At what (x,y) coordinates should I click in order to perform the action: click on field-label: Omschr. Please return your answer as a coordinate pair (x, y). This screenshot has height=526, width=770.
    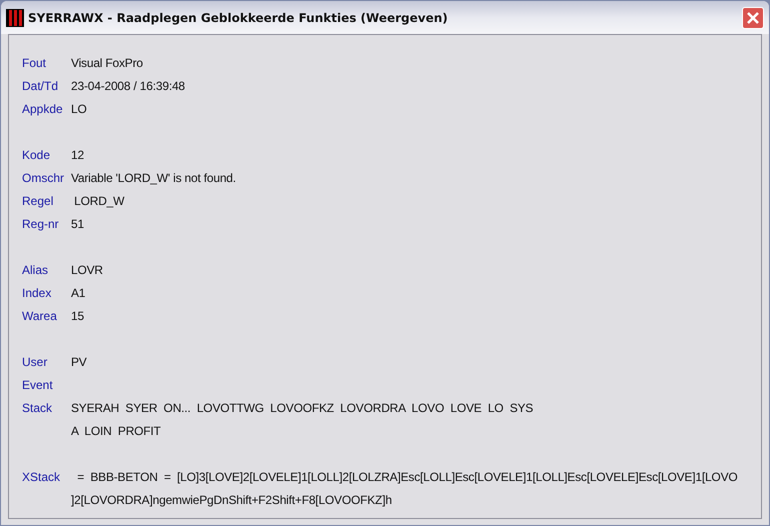
    Looking at the image, I should click on (43, 178).